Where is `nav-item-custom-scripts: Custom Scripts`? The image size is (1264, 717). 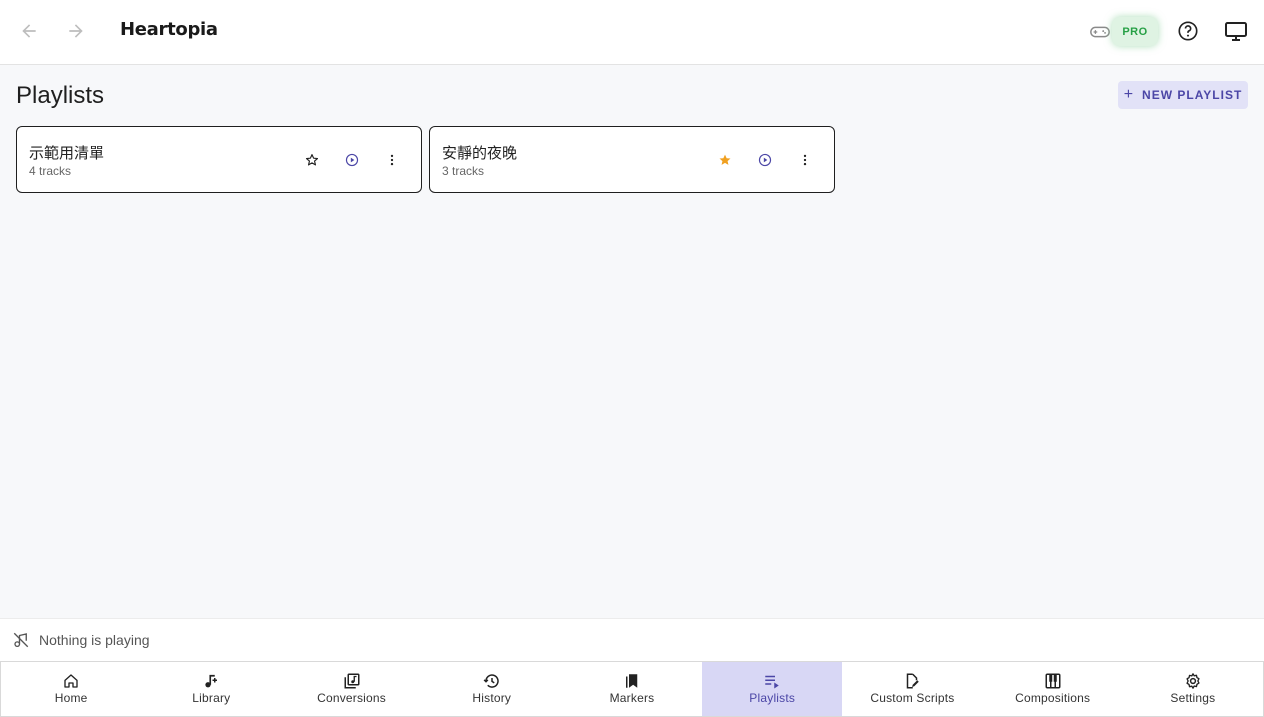 nav-item-custom-scripts: Custom Scripts is located at coordinates (912, 689).